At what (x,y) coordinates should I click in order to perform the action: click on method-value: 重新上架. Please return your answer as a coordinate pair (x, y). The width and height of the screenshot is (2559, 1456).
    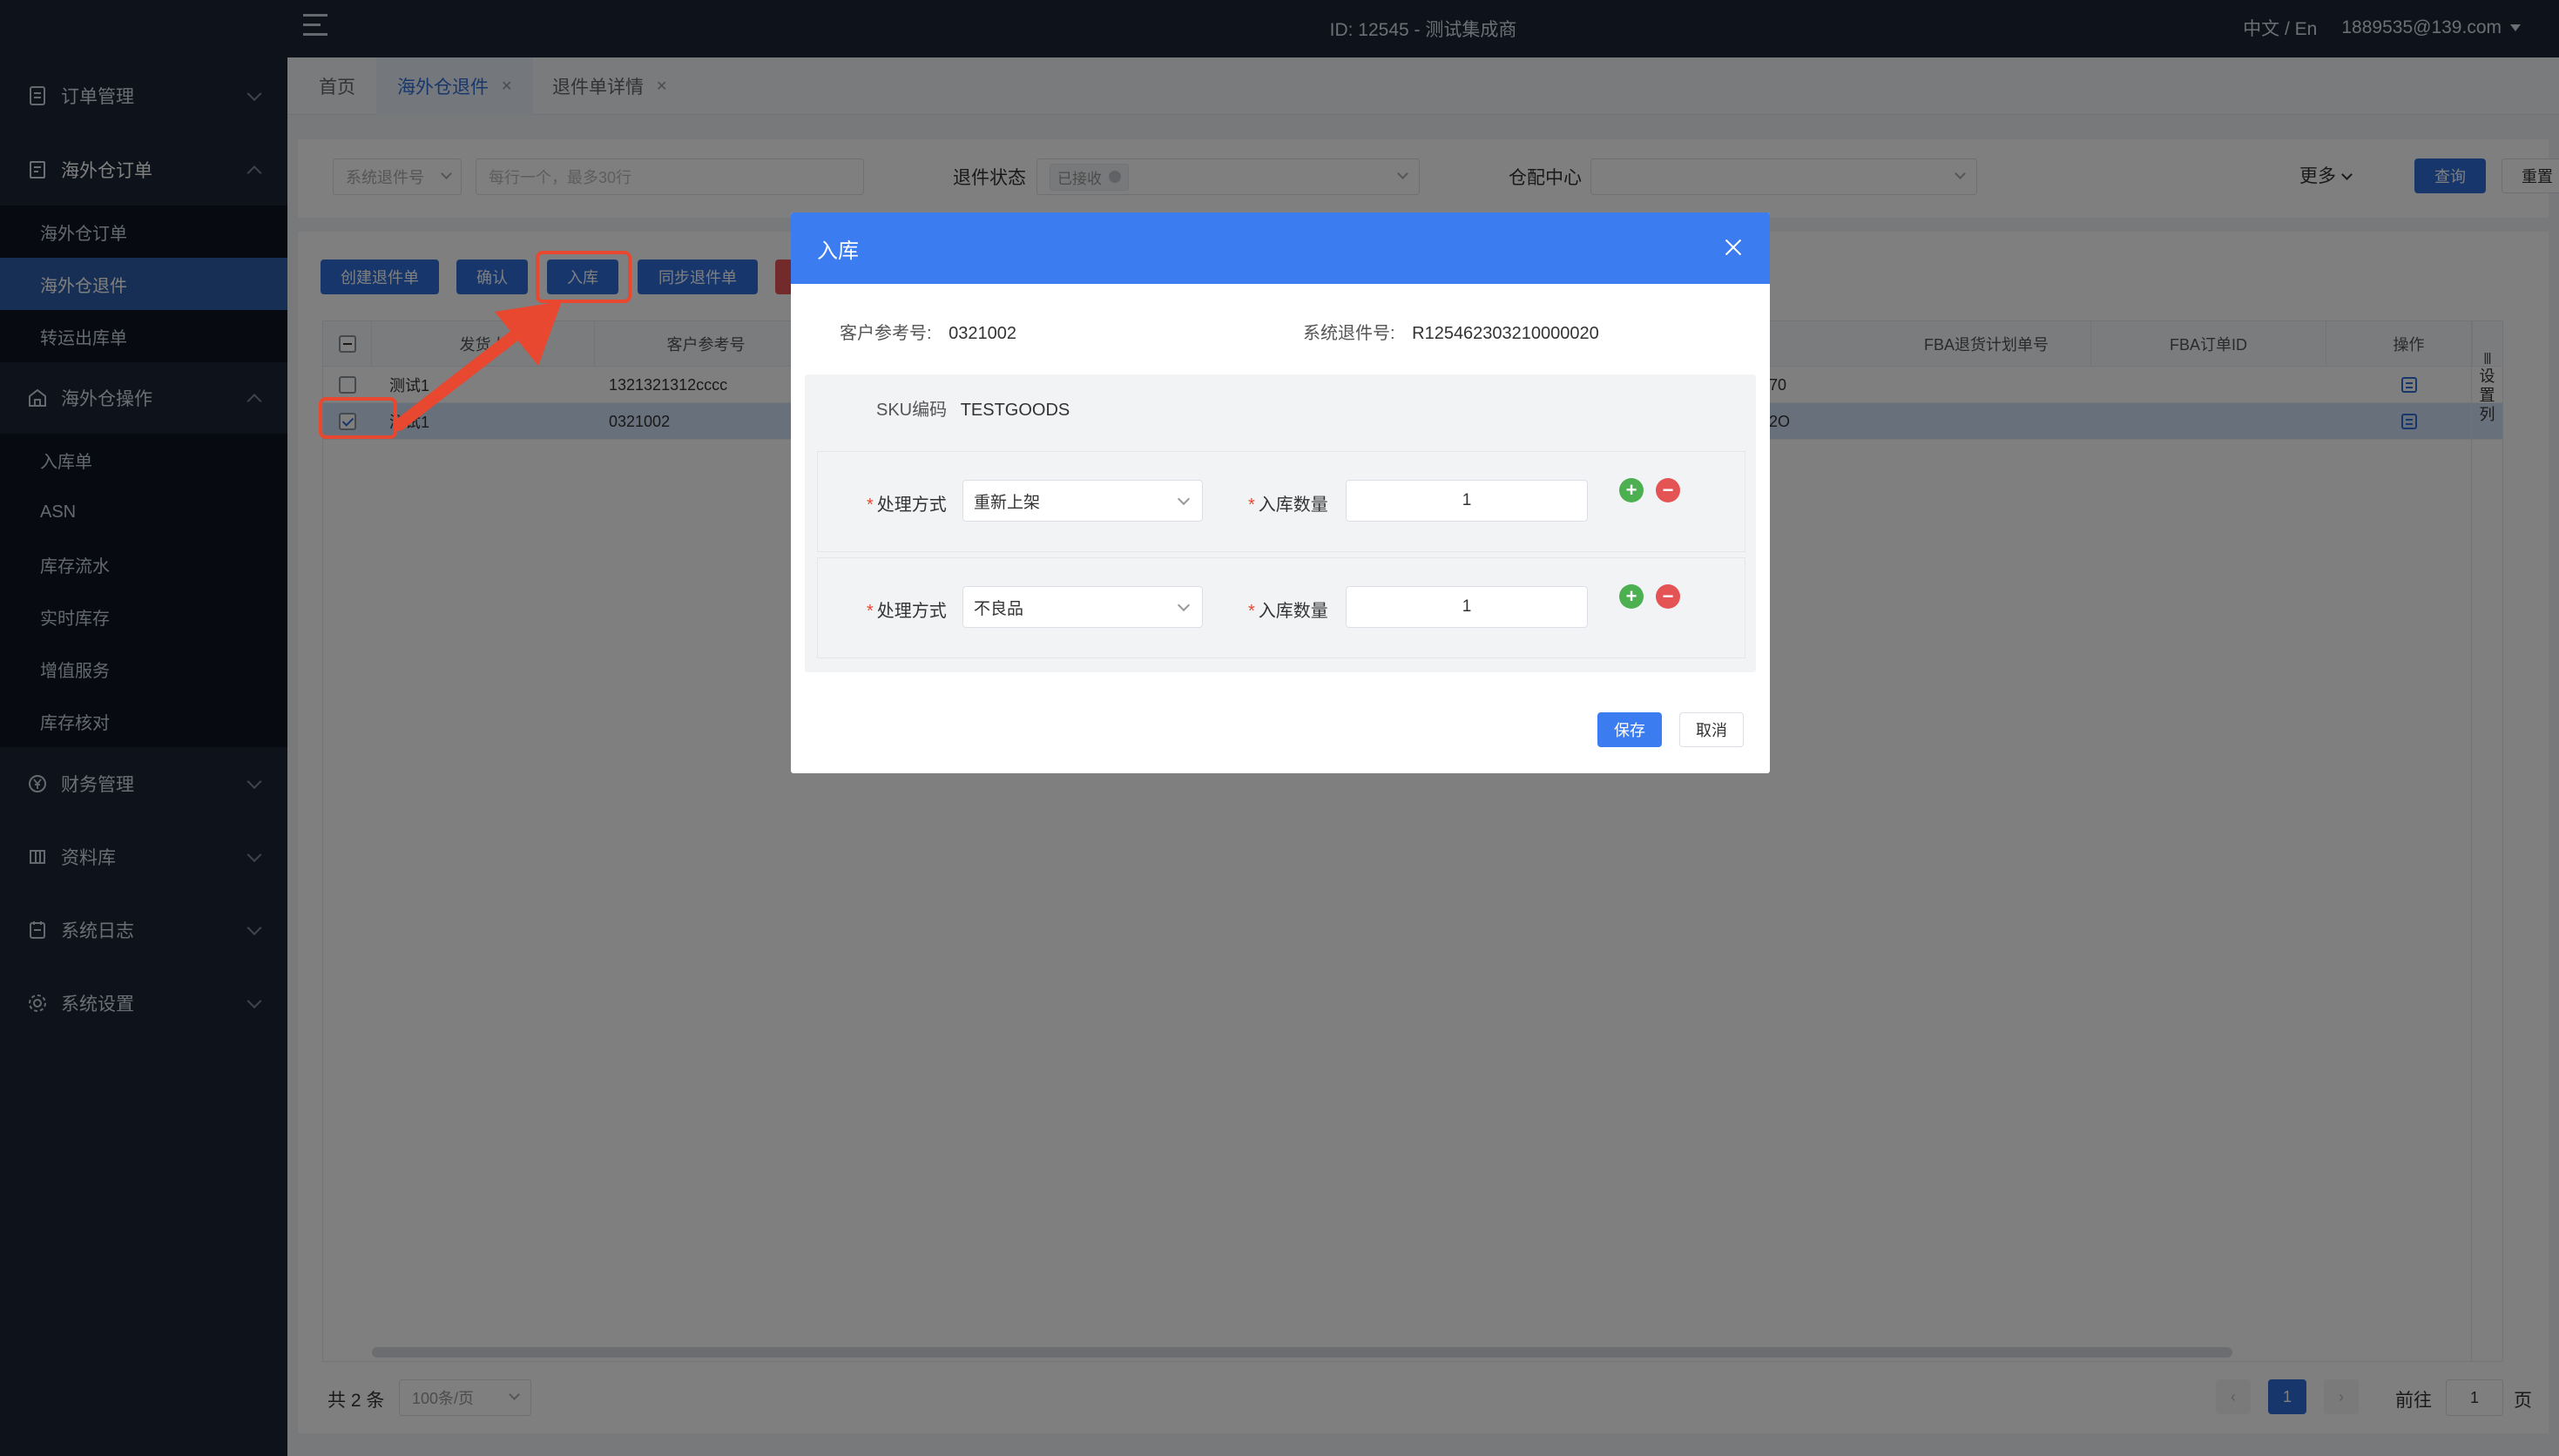
    Looking at the image, I should click on (1007, 502).